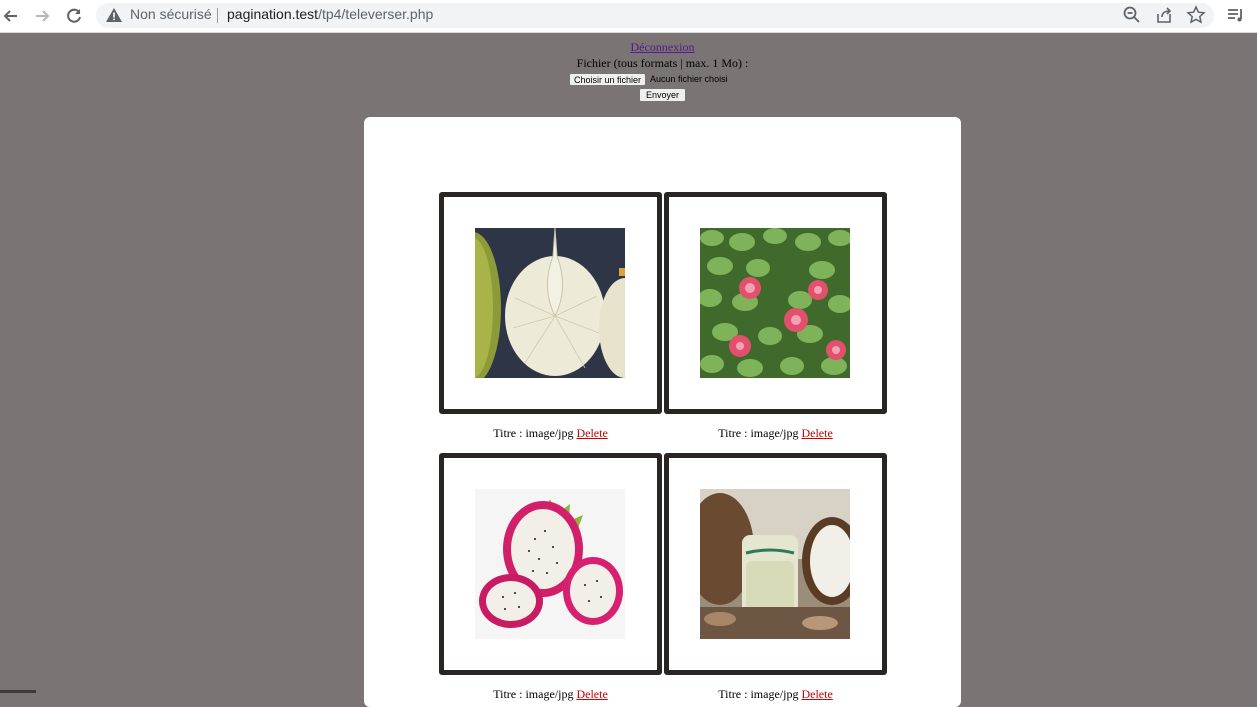  What do you see at coordinates (648, 79) in the screenshot?
I see `file-input: Choisir un fichier Aucun fichier choisi` at bounding box center [648, 79].